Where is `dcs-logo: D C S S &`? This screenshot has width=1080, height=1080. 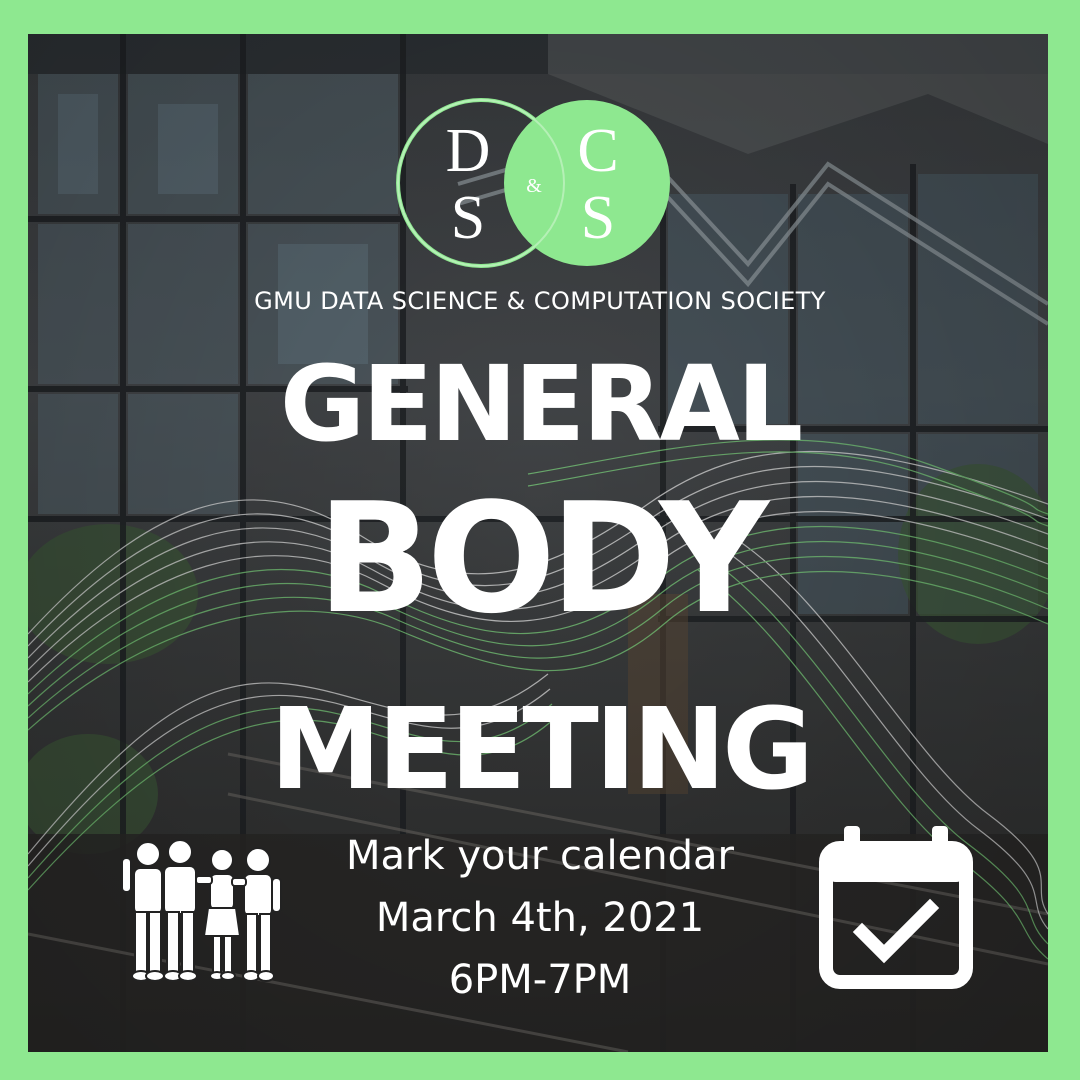
dcs-logo: D C S S & is located at coordinates (533, 183).